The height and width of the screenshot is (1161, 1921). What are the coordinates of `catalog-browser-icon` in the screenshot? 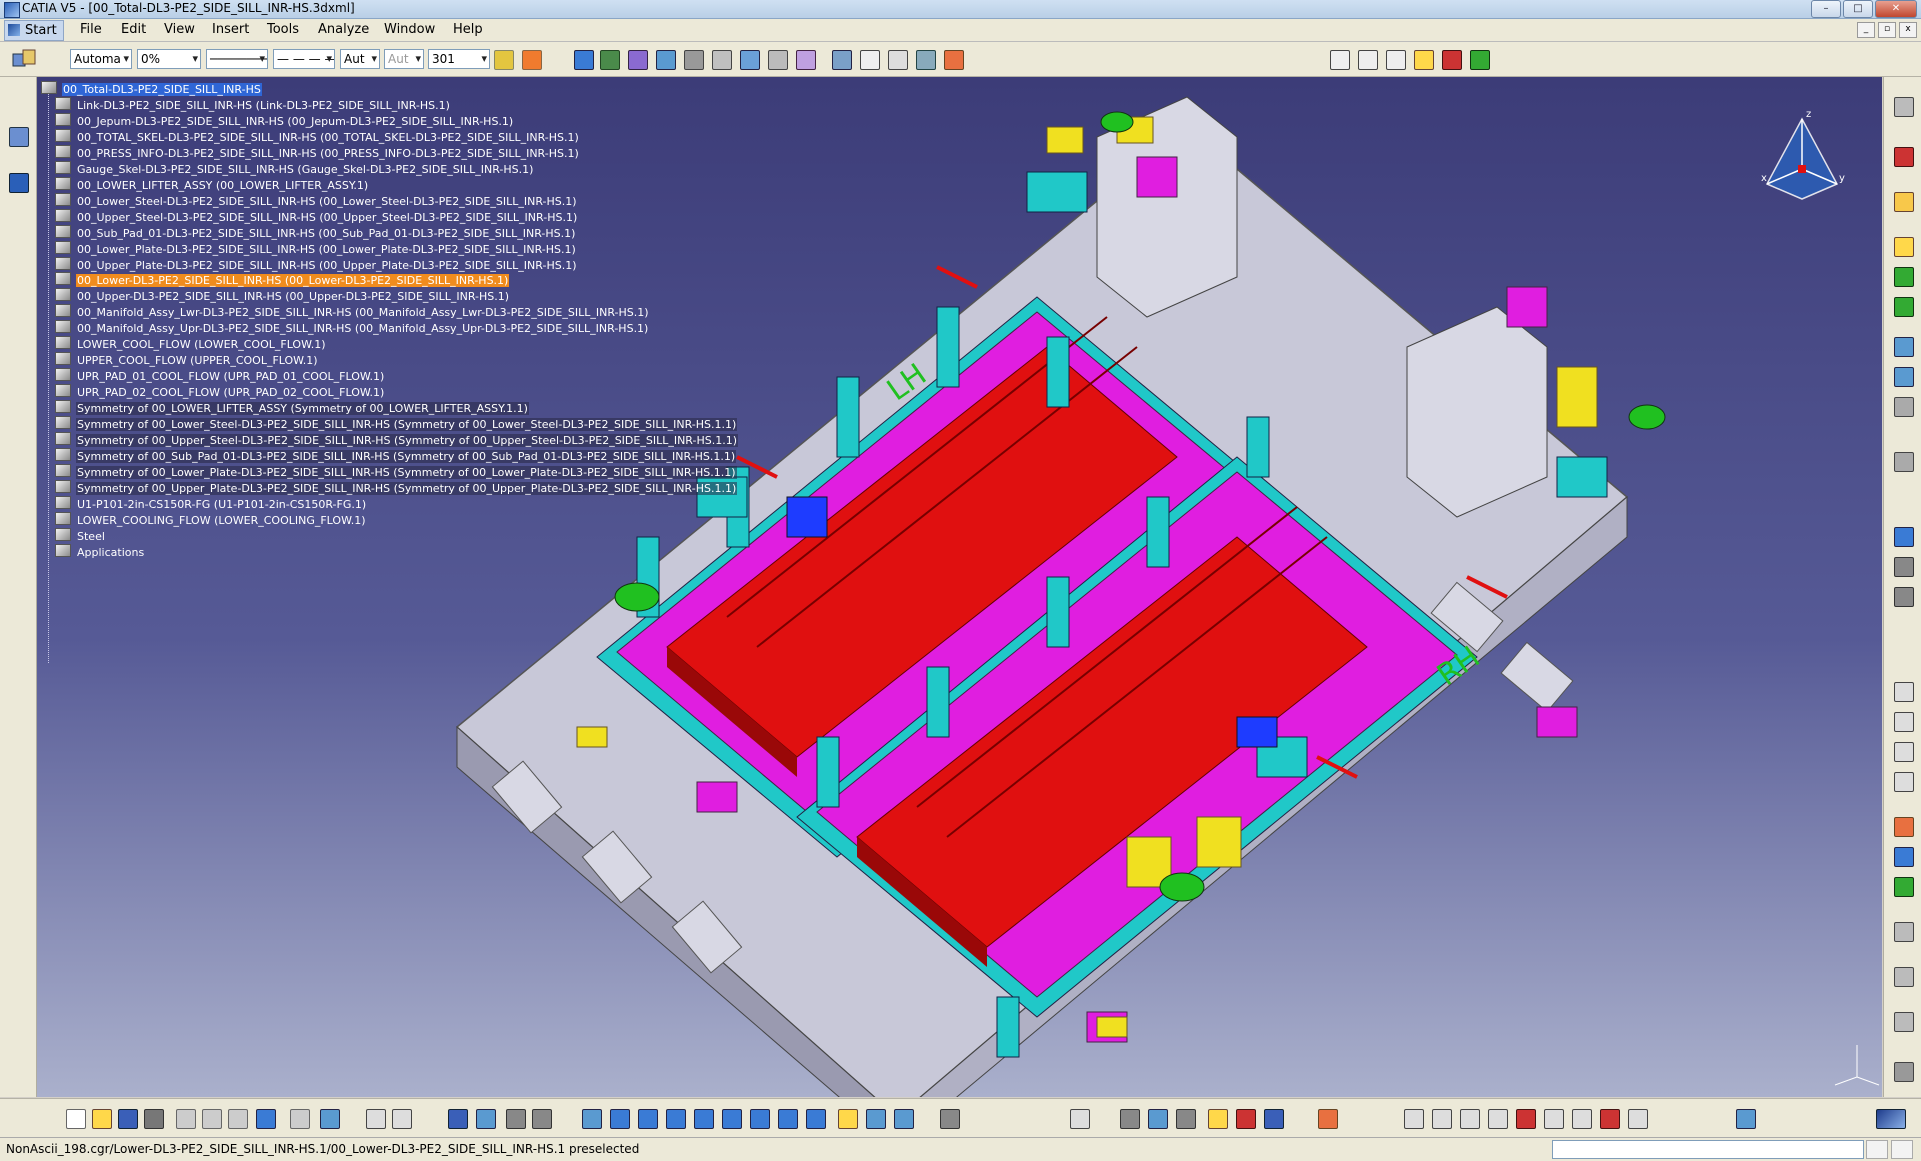 It's located at (1904, 692).